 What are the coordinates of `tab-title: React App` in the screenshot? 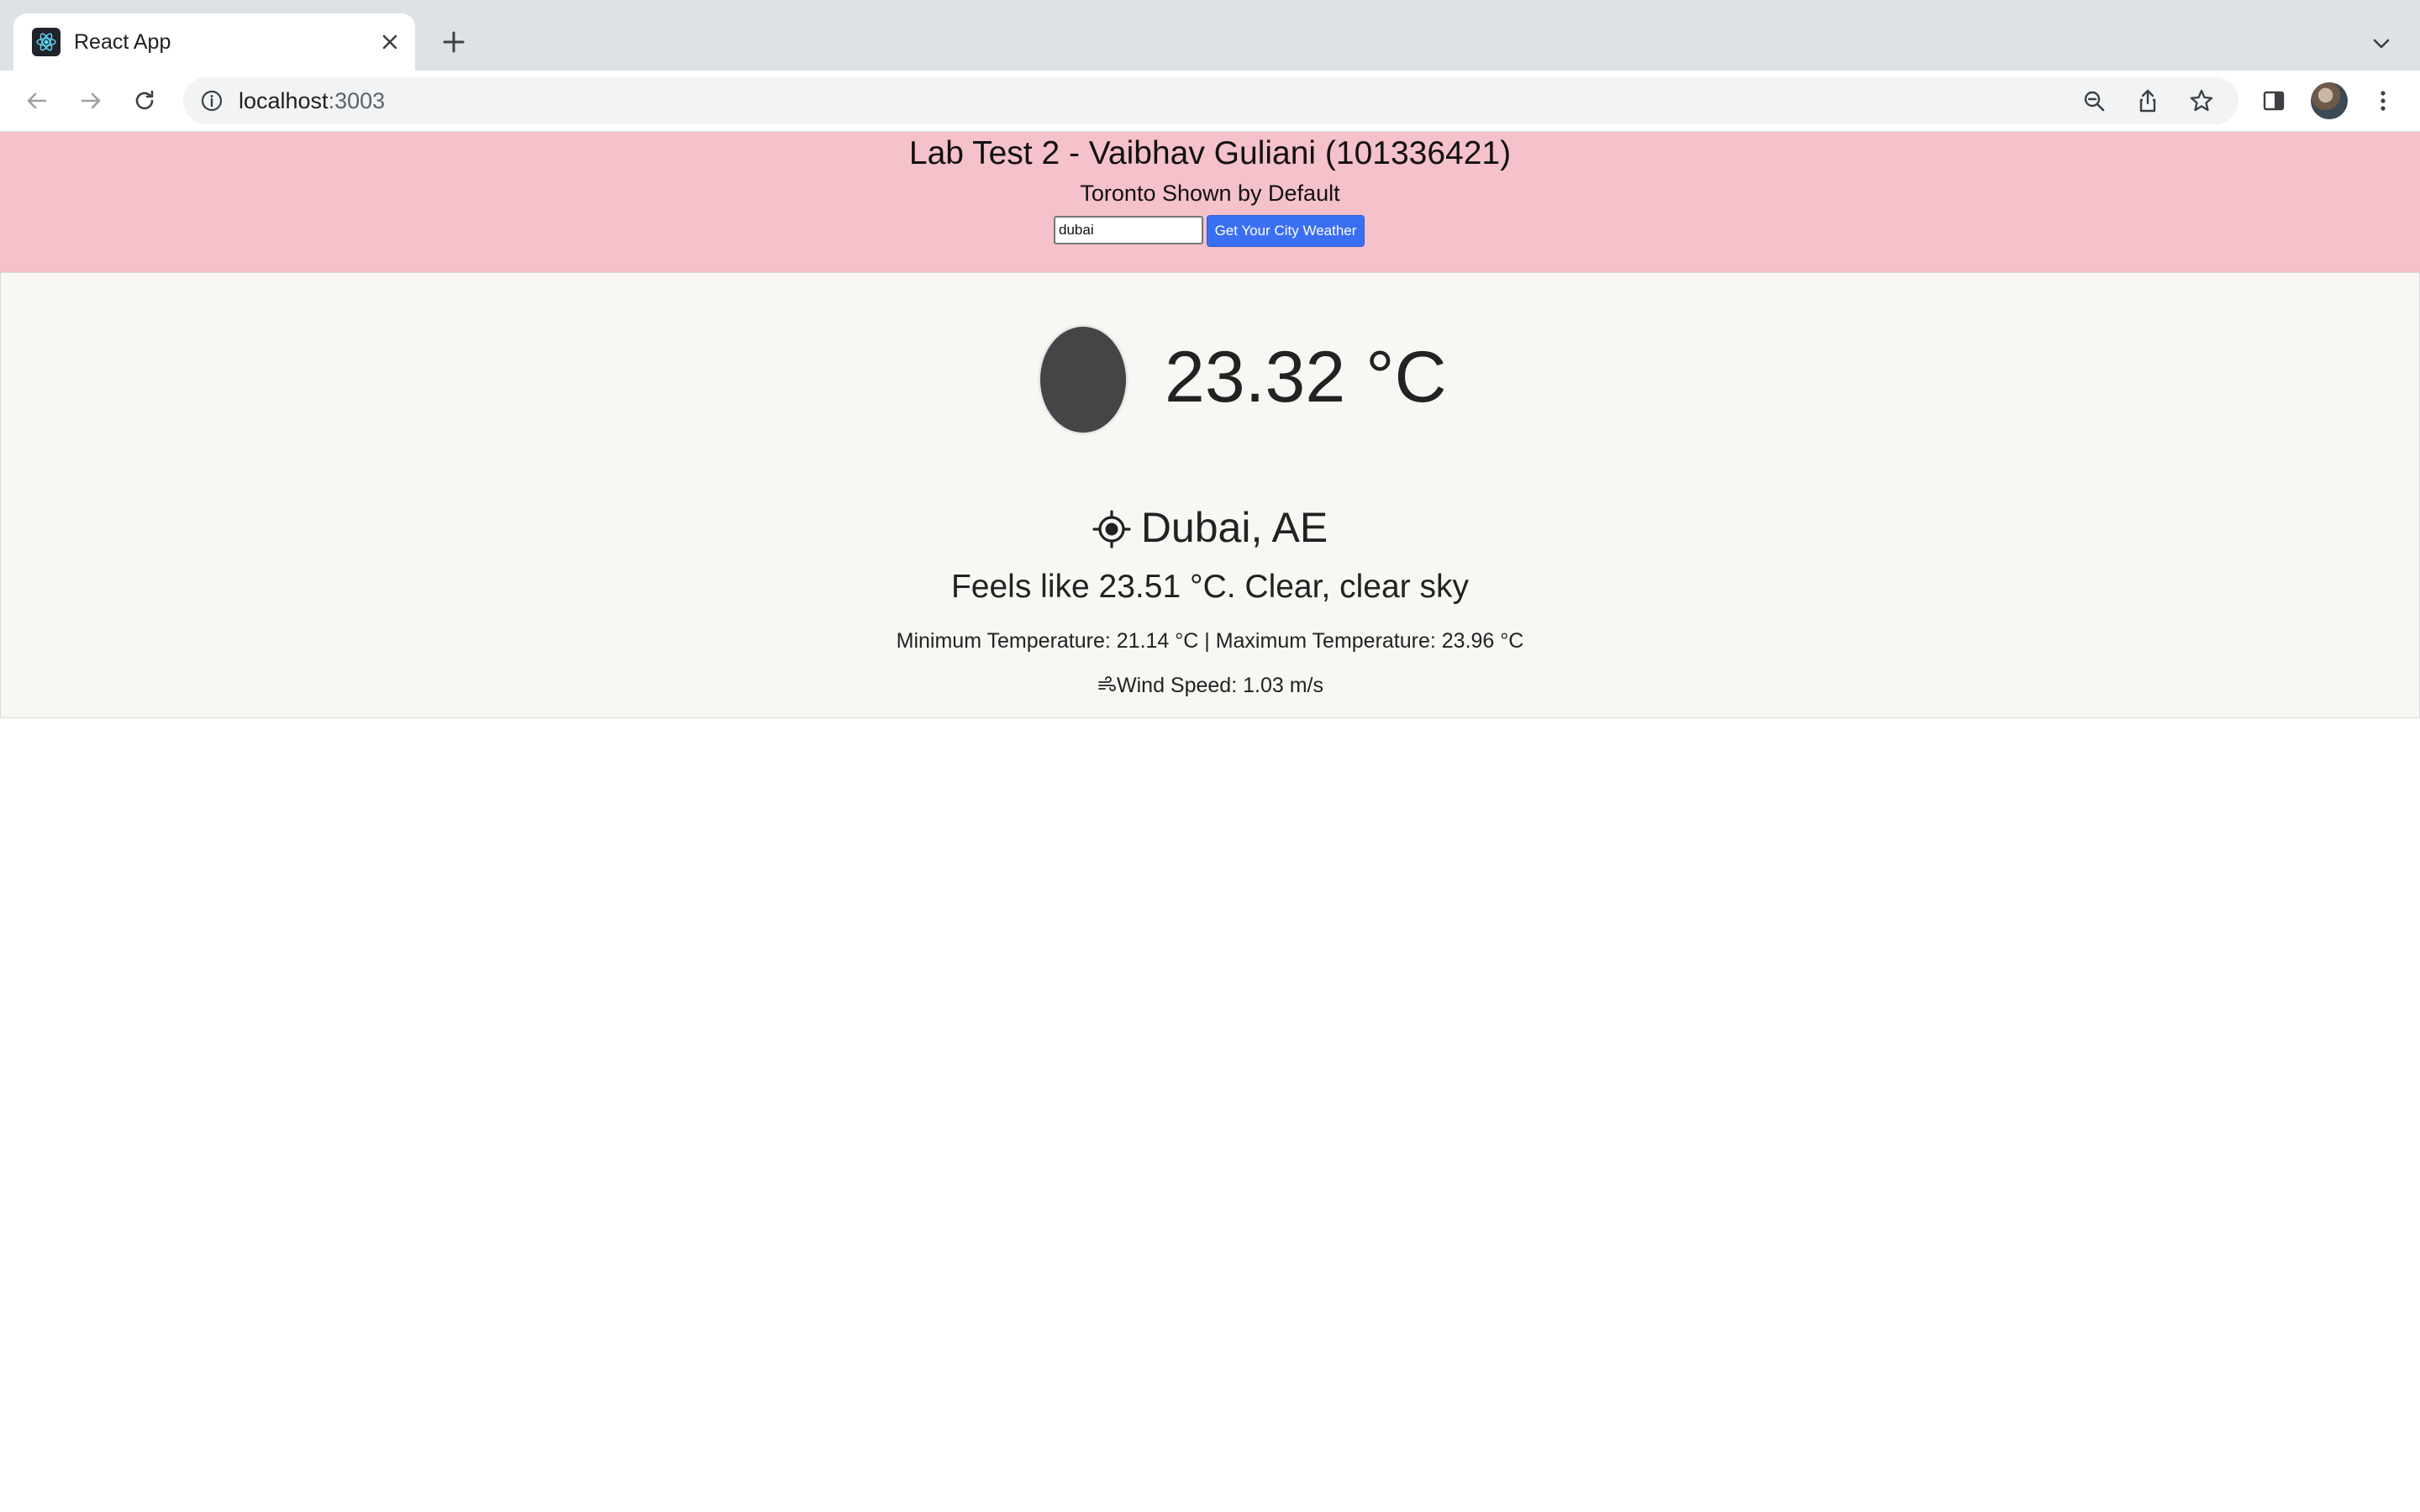 It's located at (123, 42).